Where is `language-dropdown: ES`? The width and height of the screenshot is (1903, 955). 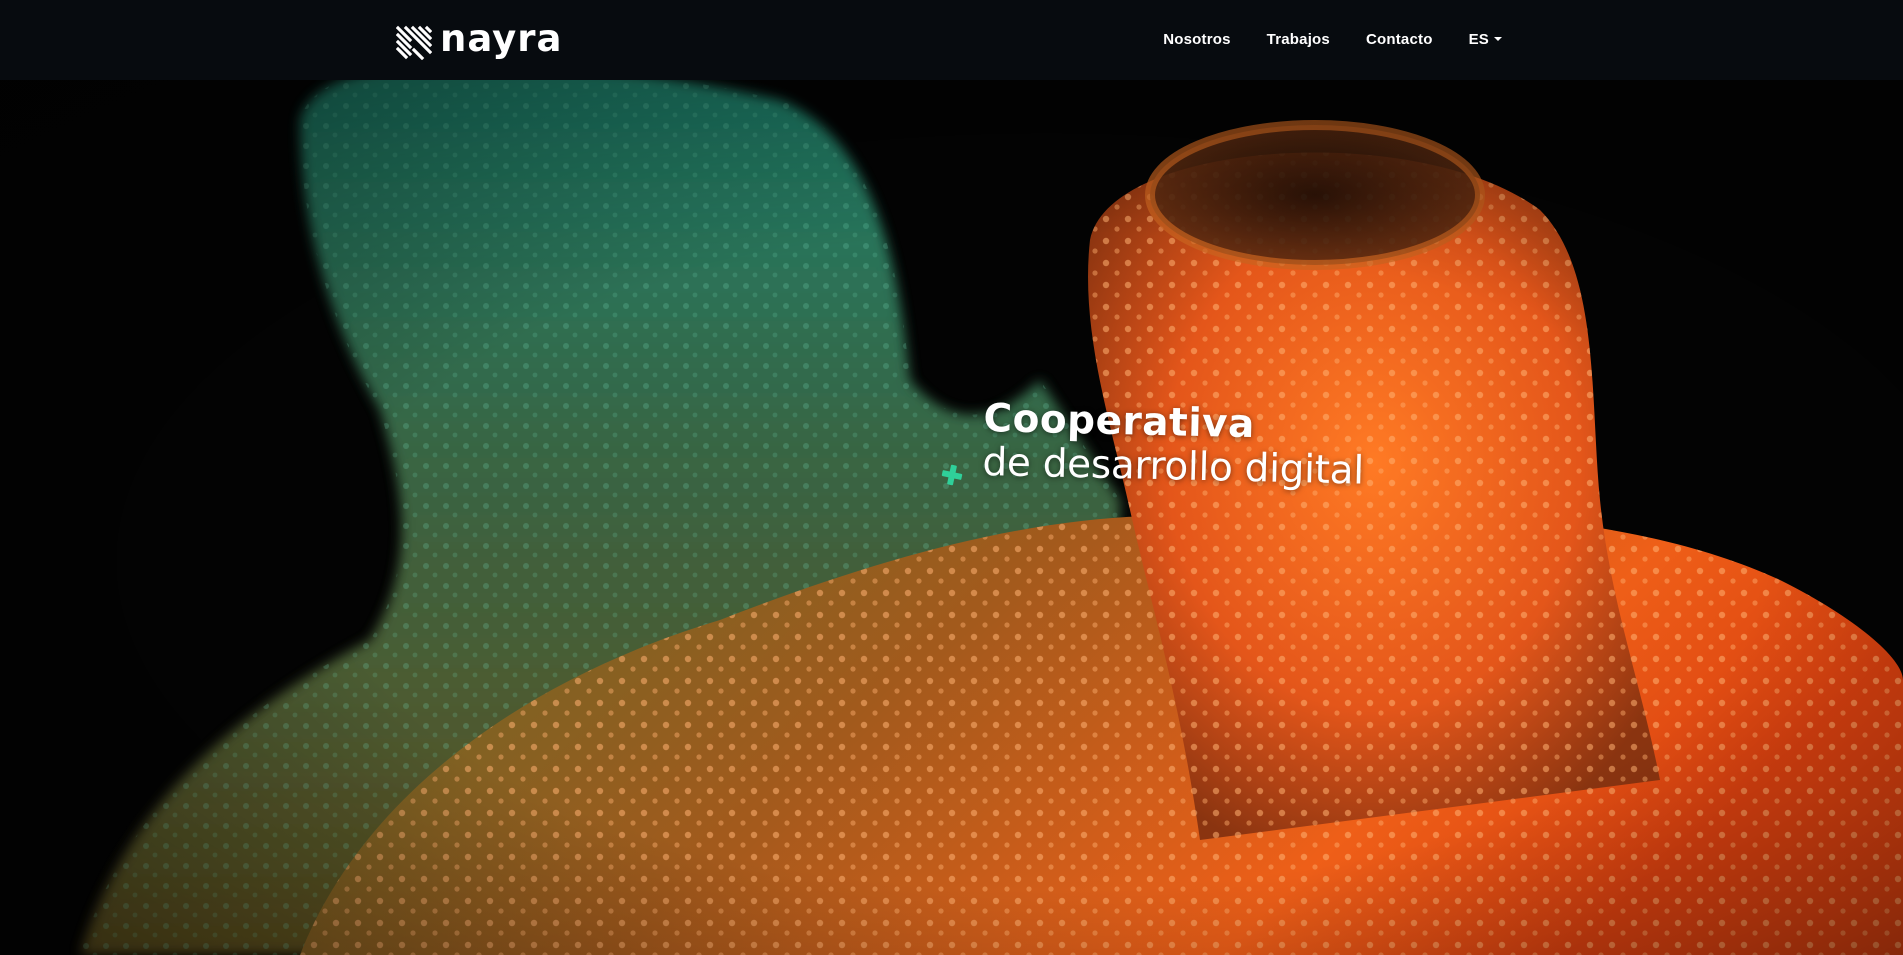 language-dropdown: ES is located at coordinates (1485, 39).